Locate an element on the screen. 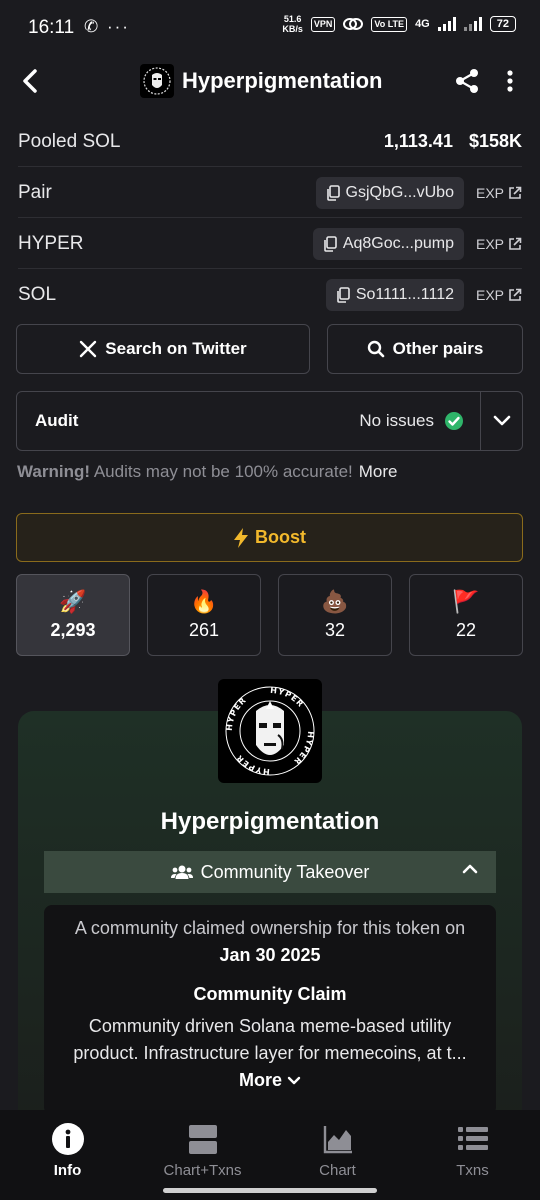 The image size is (540, 1200). hyper-label: HYPER is located at coordinates (51, 243).